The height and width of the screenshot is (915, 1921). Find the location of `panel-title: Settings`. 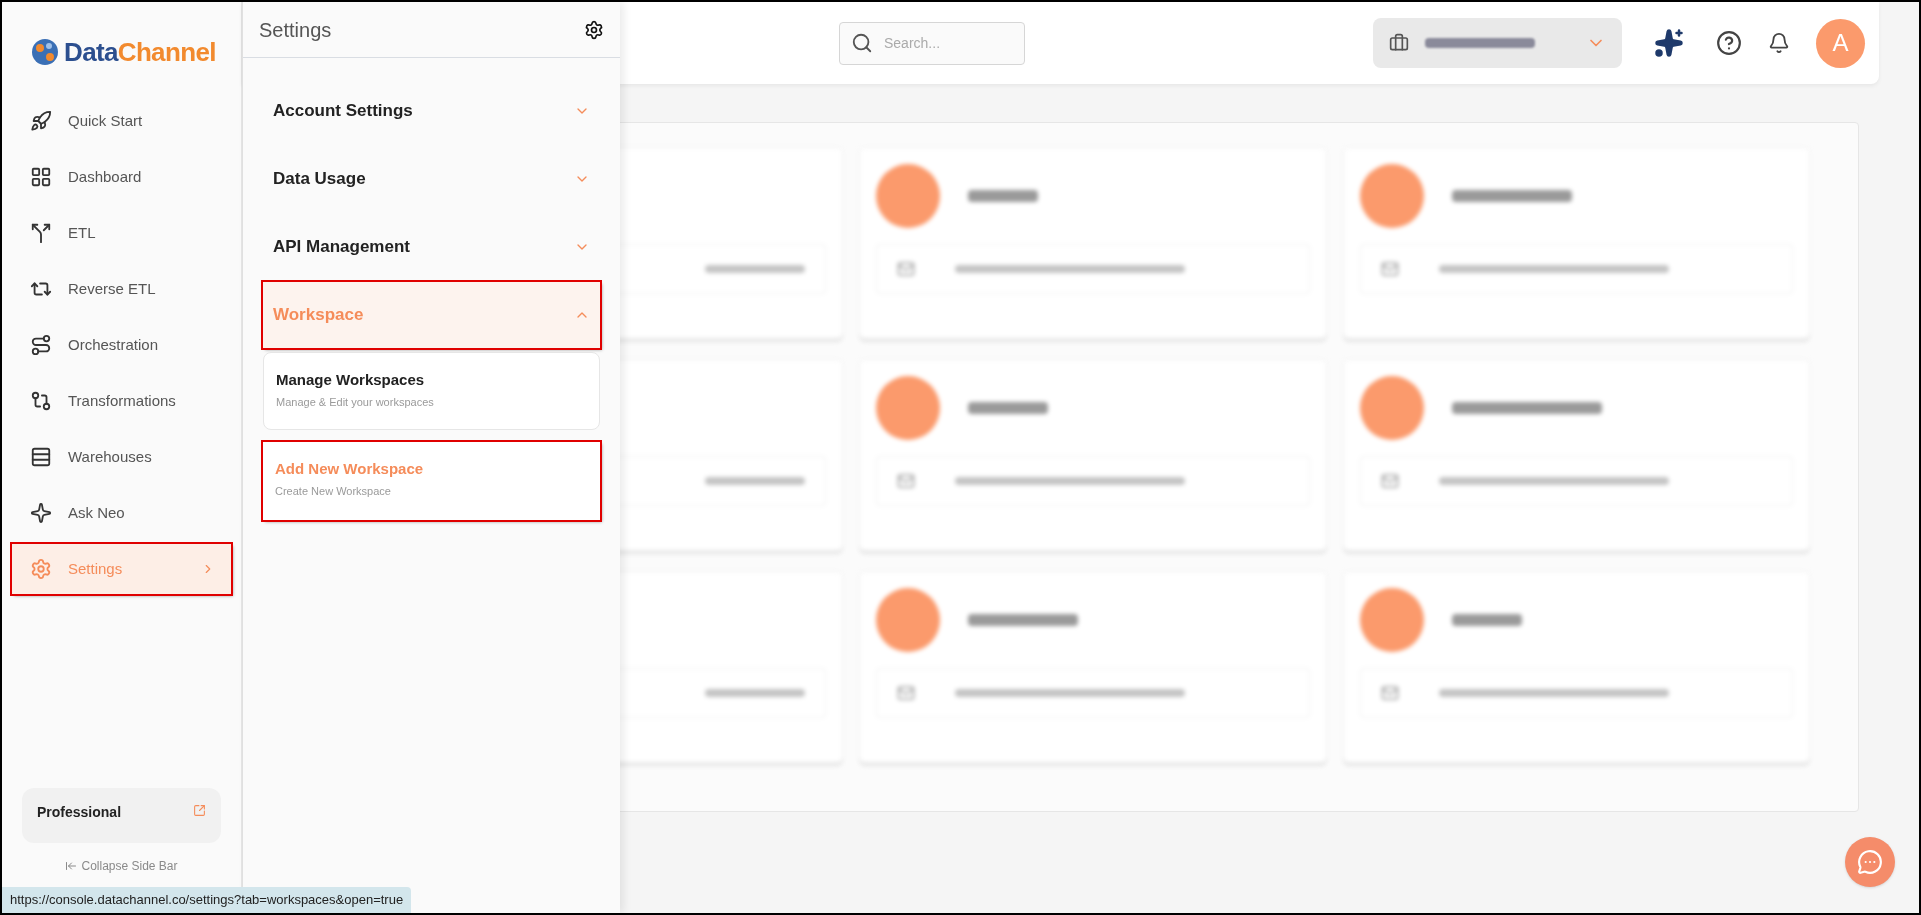

panel-title: Settings is located at coordinates (295, 30).